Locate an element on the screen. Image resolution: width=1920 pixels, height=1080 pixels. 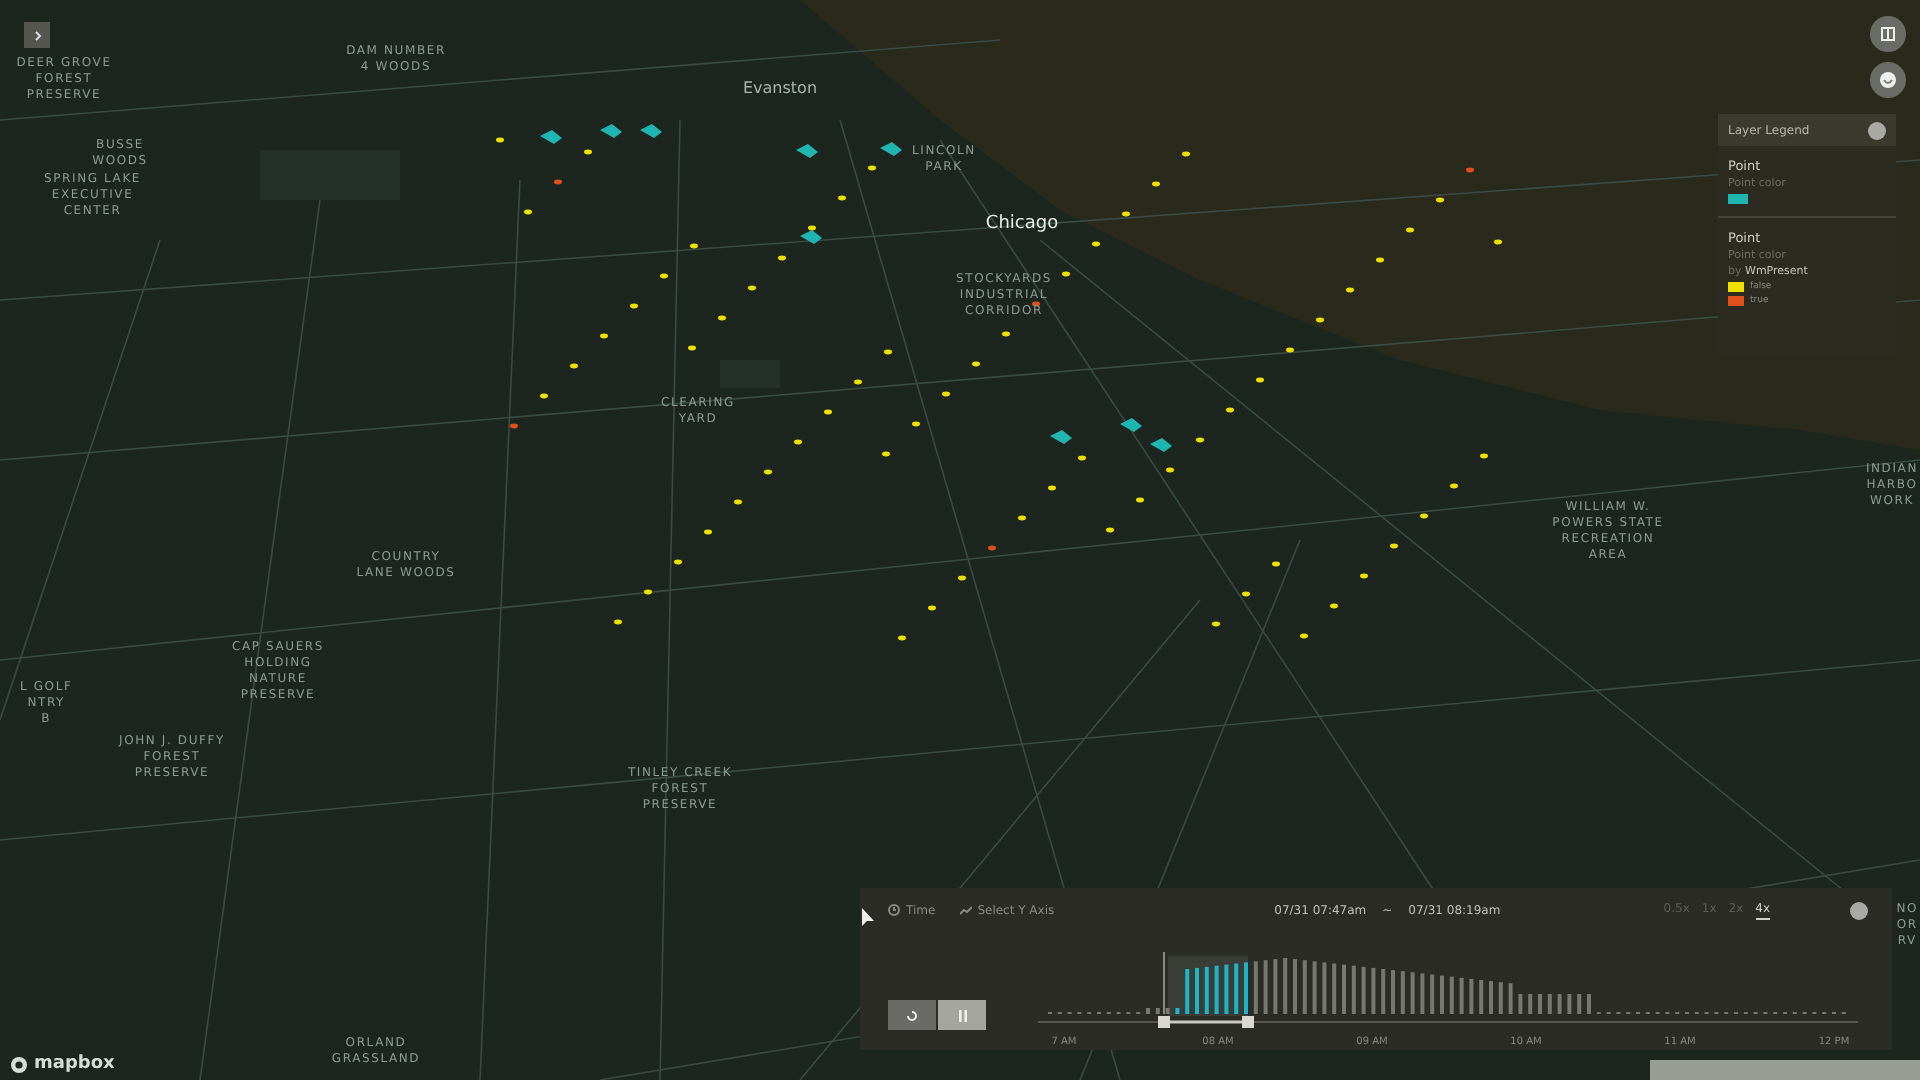
reset-icon is located at coordinates (912, 1015).